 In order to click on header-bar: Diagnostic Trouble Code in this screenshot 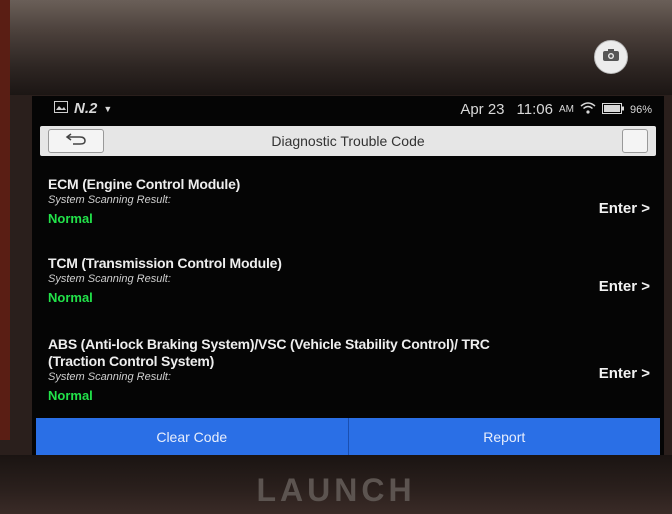, I will do `click(348, 141)`.